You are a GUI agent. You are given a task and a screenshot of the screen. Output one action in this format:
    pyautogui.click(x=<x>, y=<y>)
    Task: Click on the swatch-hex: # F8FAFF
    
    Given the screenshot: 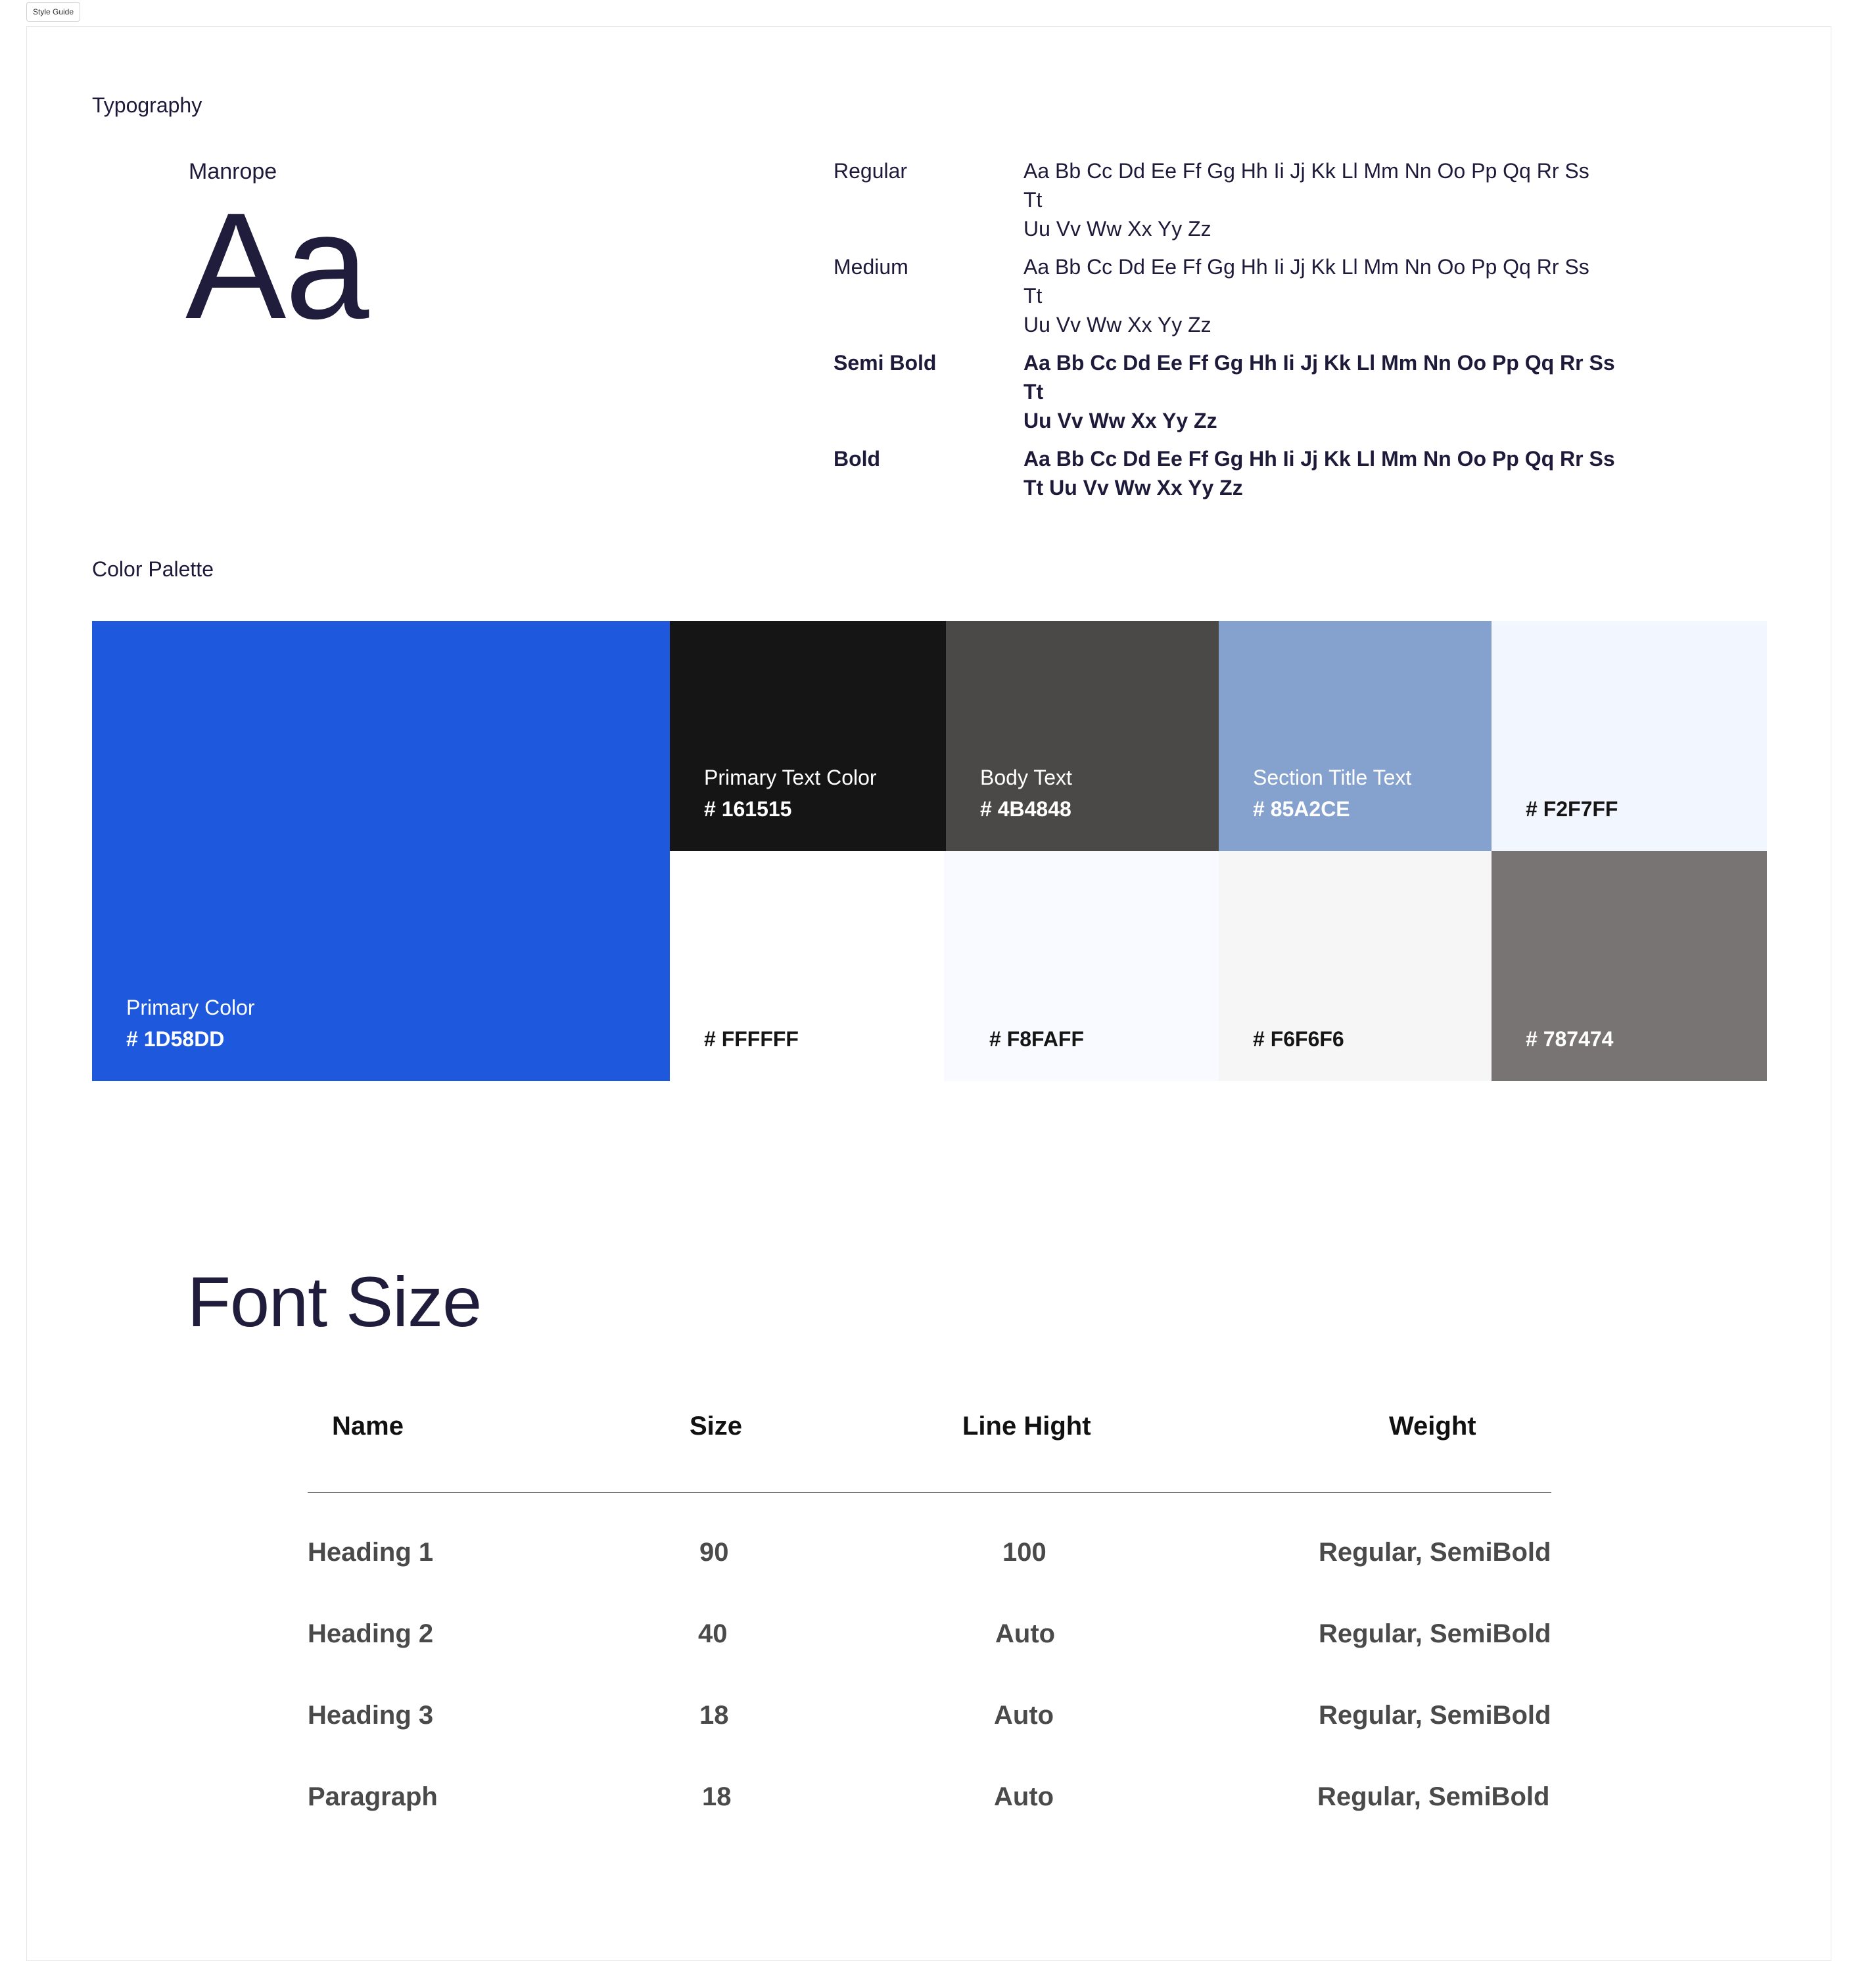 What is the action you would take?
    pyautogui.click(x=1037, y=1039)
    